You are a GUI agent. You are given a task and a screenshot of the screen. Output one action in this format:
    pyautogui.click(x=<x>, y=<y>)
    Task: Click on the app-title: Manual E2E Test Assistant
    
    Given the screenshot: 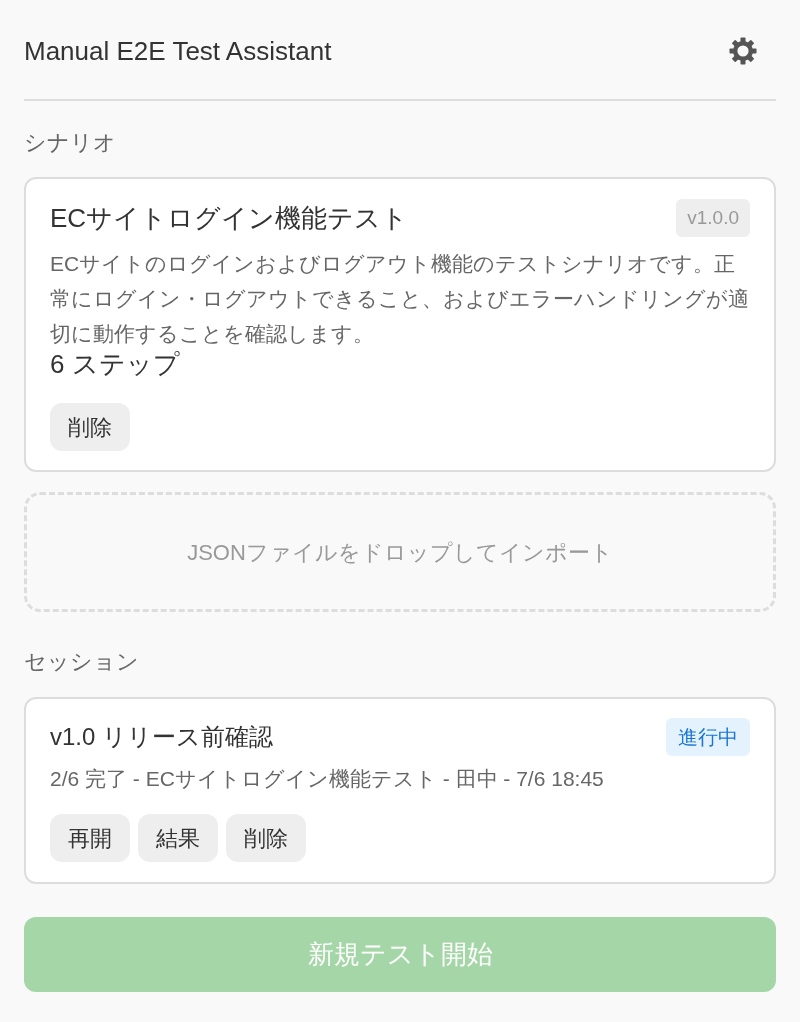 What is the action you would take?
    pyautogui.click(x=178, y=51)
    